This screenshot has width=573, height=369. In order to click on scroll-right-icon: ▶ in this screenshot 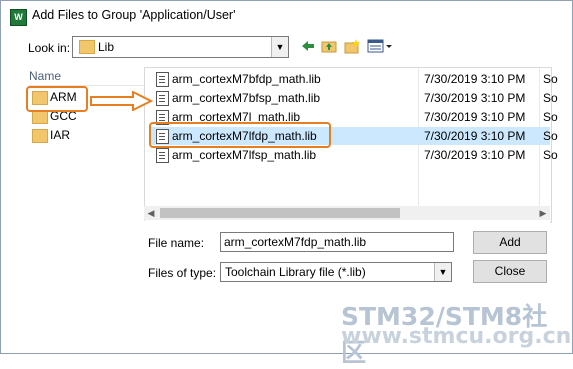, I will do `click(543, 213)`.